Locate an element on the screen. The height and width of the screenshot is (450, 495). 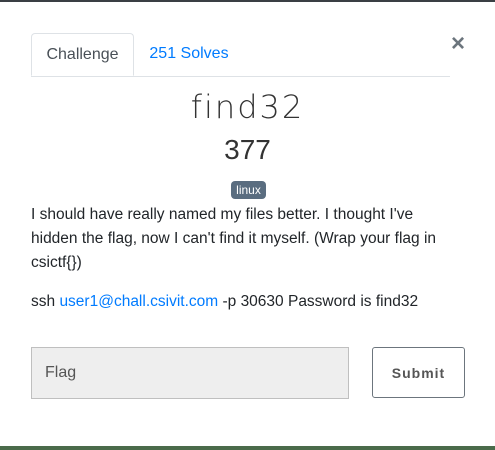
challenge-tag-badge: linux is located at coordinates (248, 190).